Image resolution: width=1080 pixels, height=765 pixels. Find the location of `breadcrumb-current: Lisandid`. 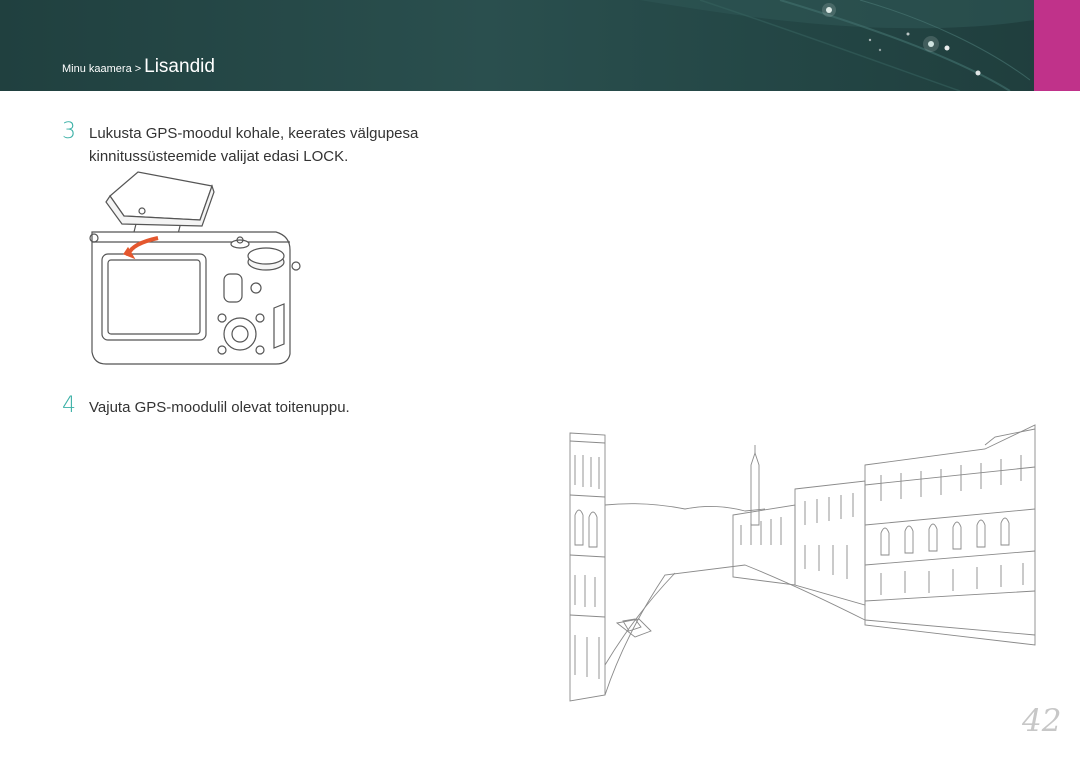

breadcrumb-current: Lisandid is located at coordinates (179, 66).